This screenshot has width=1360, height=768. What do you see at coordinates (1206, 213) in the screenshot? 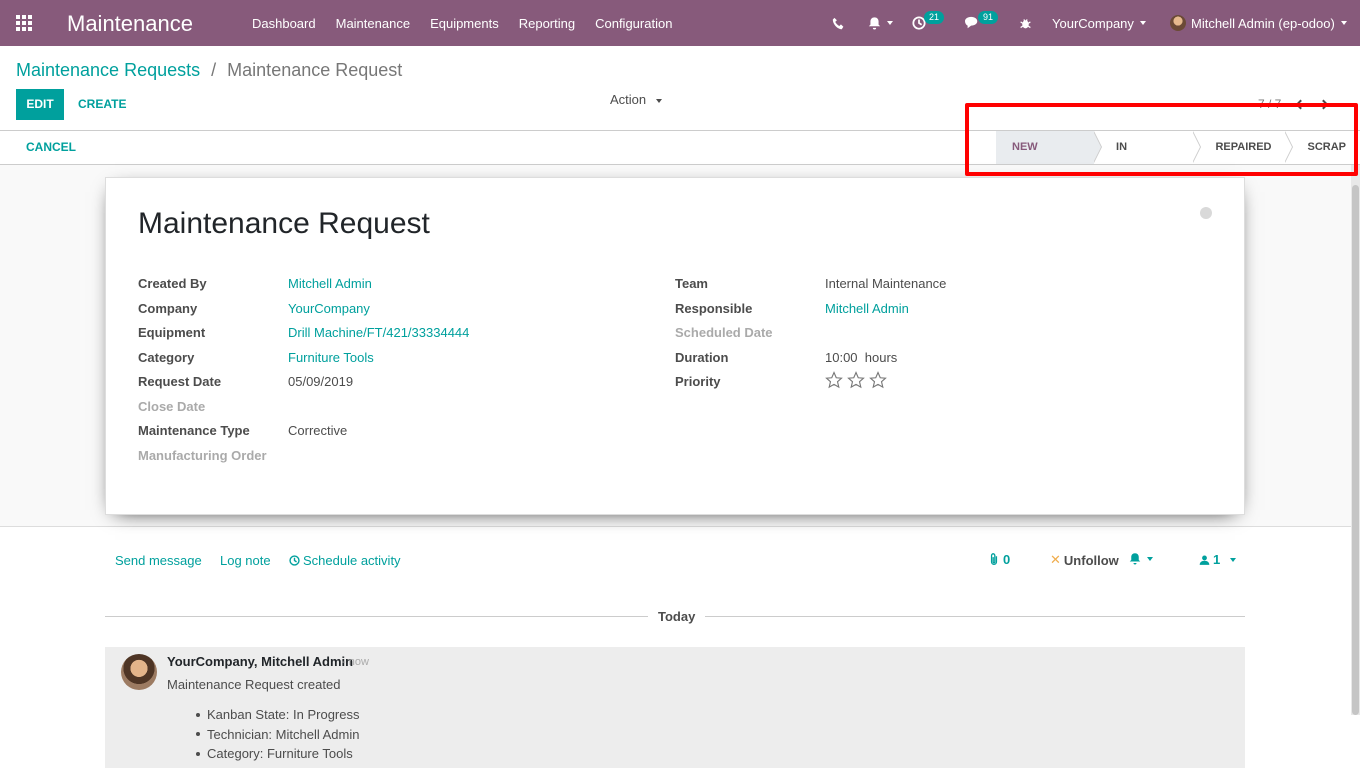
I see `kanban-state-icon` at bounding box center [1206, 213].